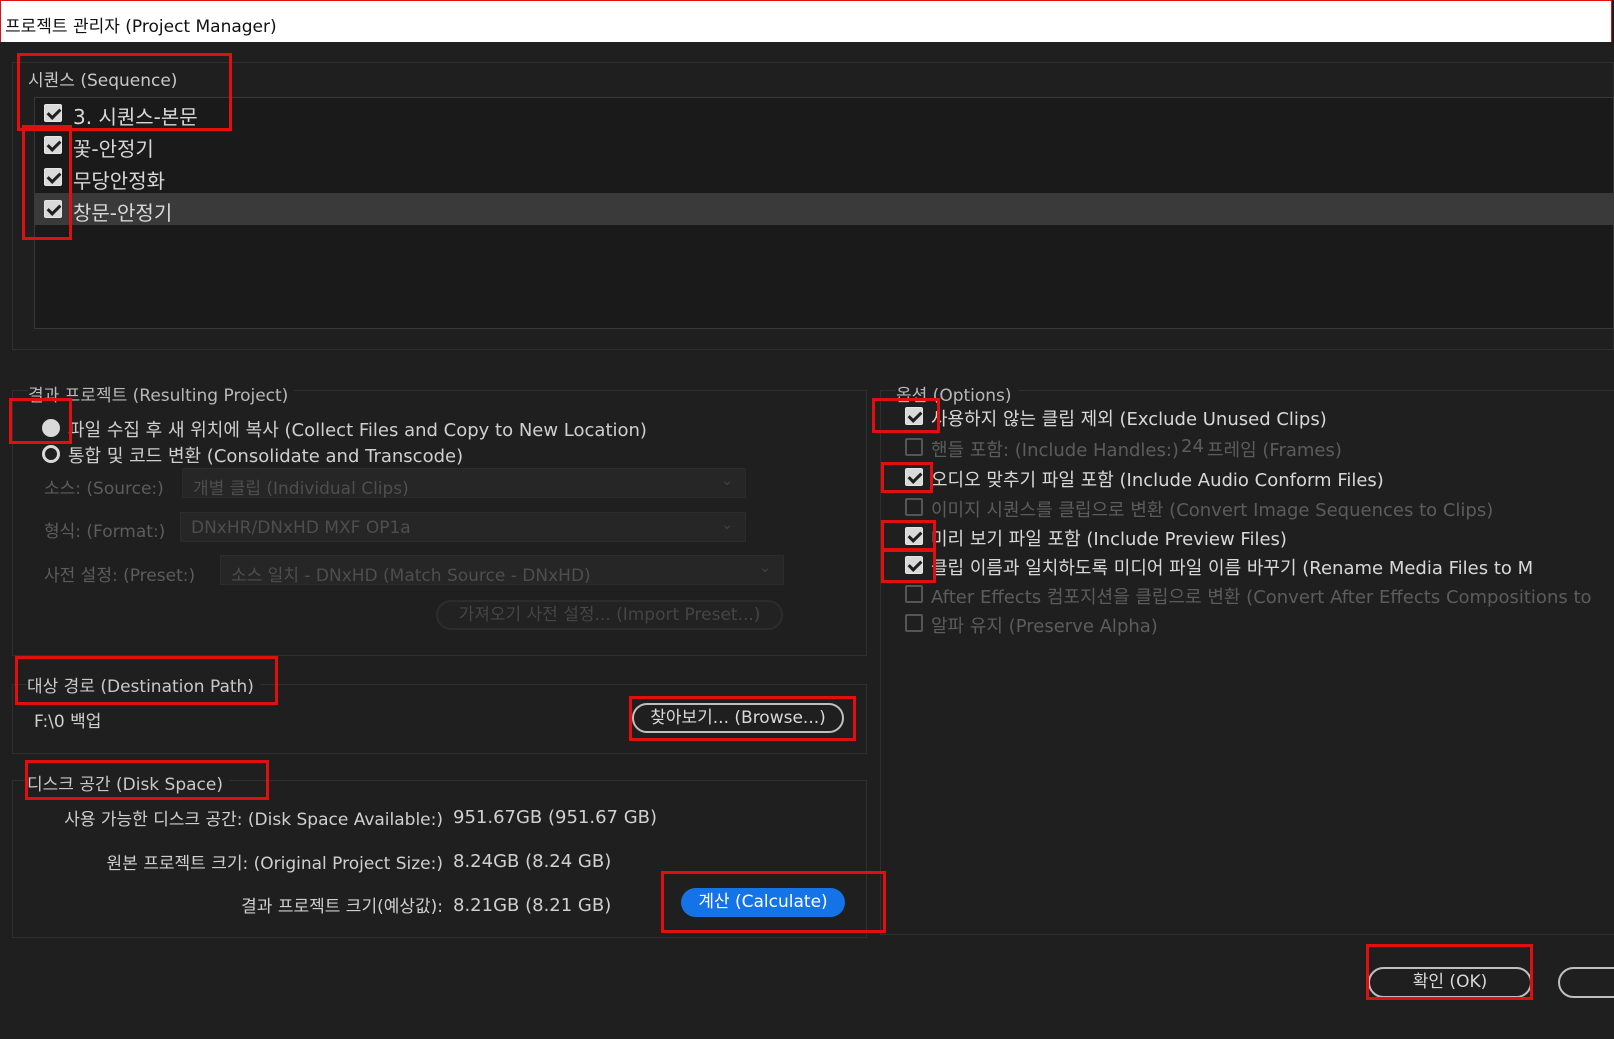 This screenshot has height=1039, width=1614. What do you see at coordinates (464, 483) in the screenshot?
I see `source-select: 개별 클립 (Individual Clips) ⌄` at bounding box center [464, 483].